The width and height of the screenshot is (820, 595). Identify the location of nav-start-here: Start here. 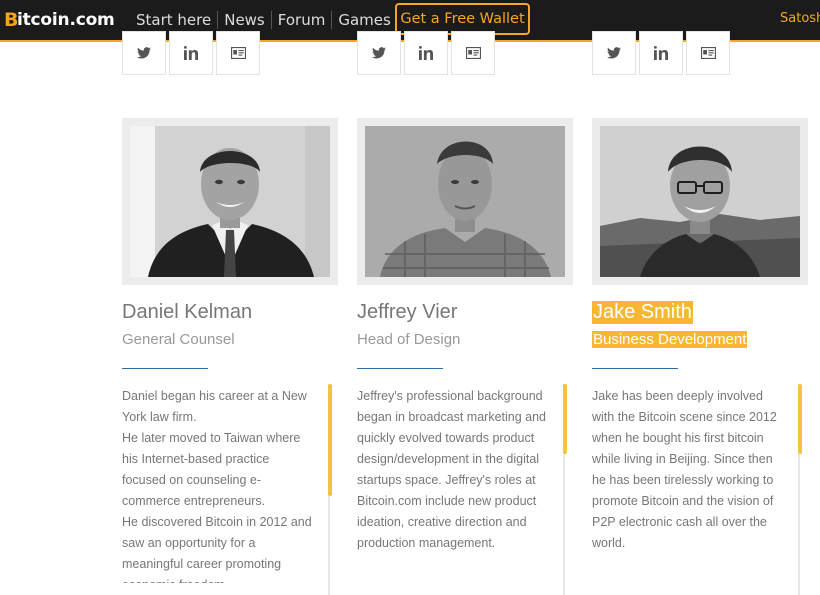
(173, 20).